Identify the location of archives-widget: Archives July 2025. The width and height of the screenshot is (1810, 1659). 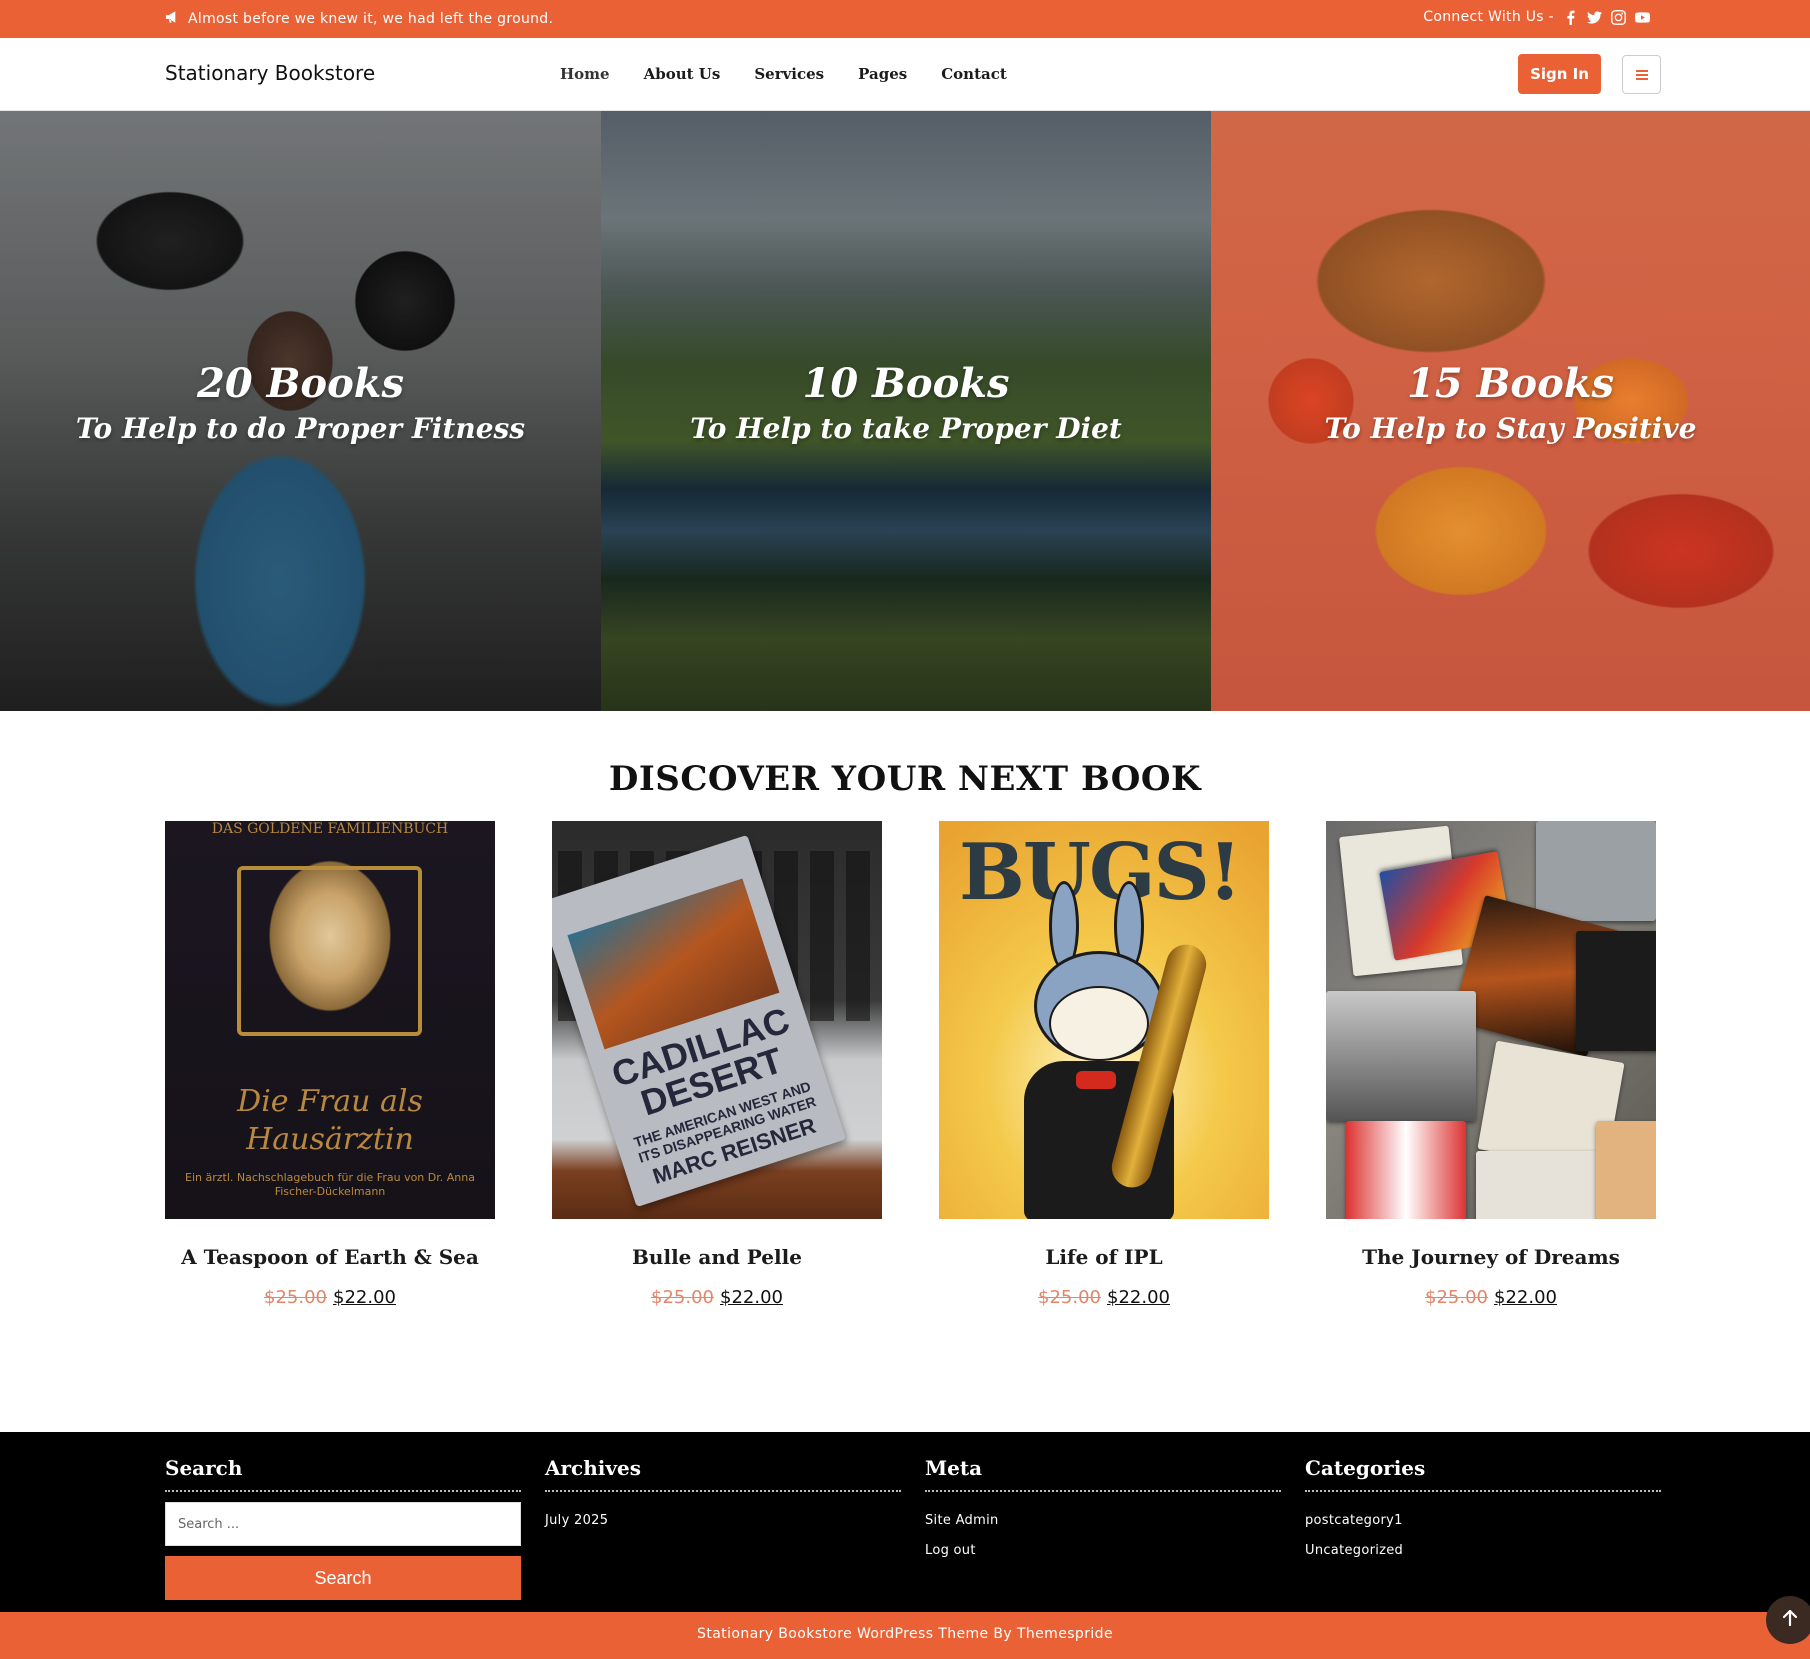
(723, 1496).